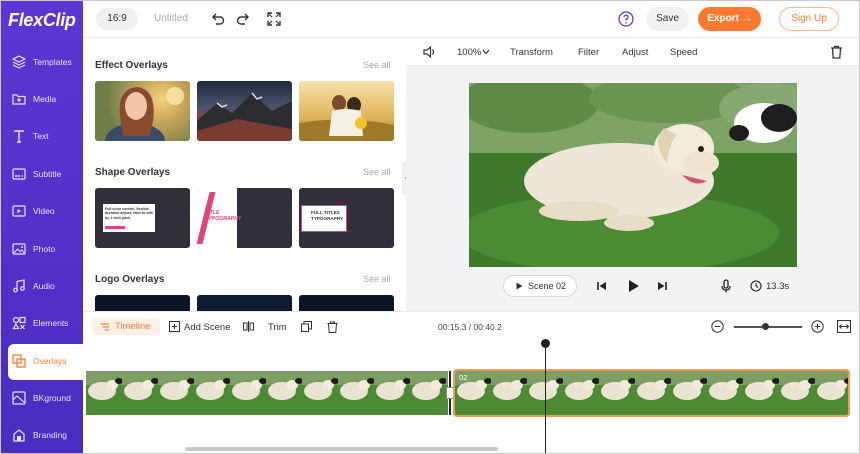 This screenshot has width=860, height=454. I want to click on sidebar-item-media: Media, so click(42, 100).